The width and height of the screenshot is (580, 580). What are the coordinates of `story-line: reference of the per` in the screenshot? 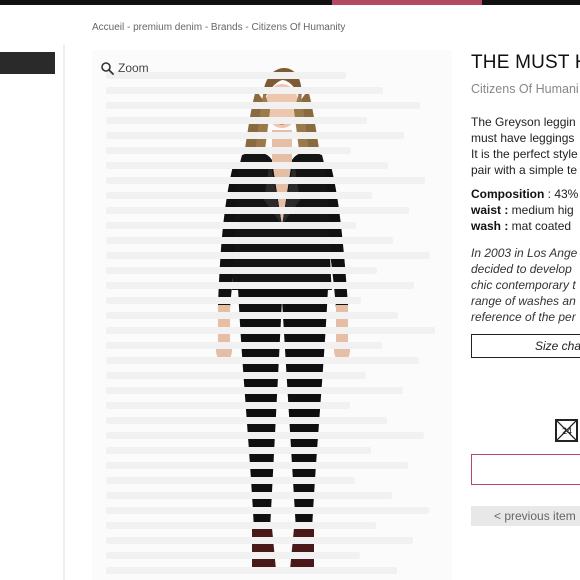 It's located at (523, 317).